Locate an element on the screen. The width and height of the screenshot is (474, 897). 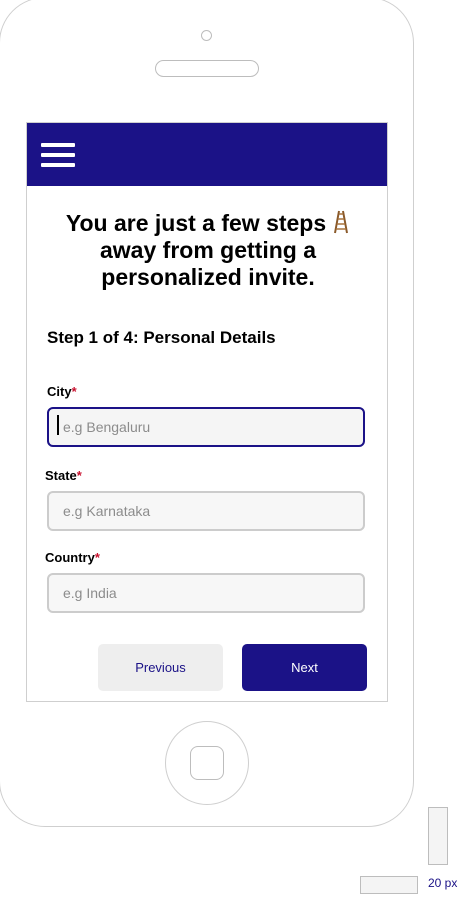
state-input is located at coordinates (206, 511).